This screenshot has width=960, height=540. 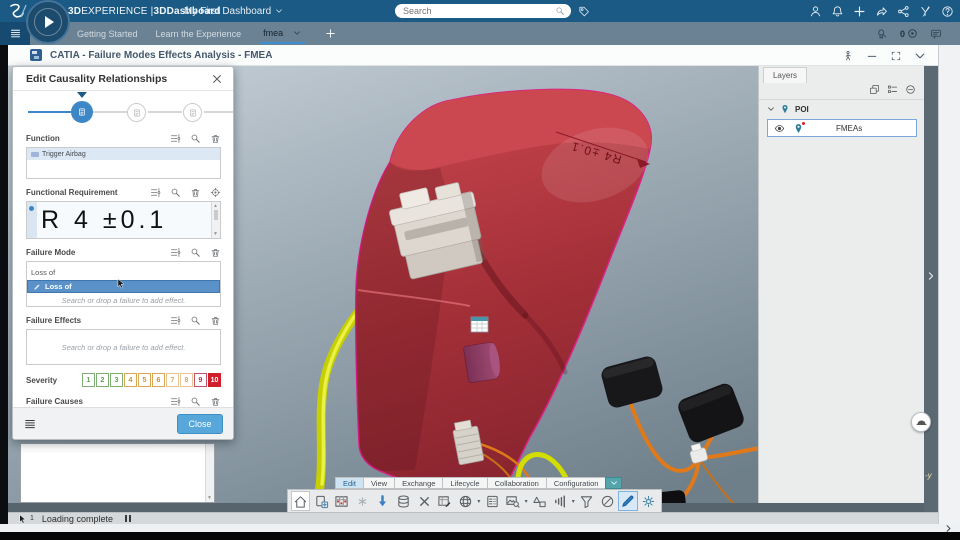 I want to click on notifications-icon, so click(x=837, y=11).